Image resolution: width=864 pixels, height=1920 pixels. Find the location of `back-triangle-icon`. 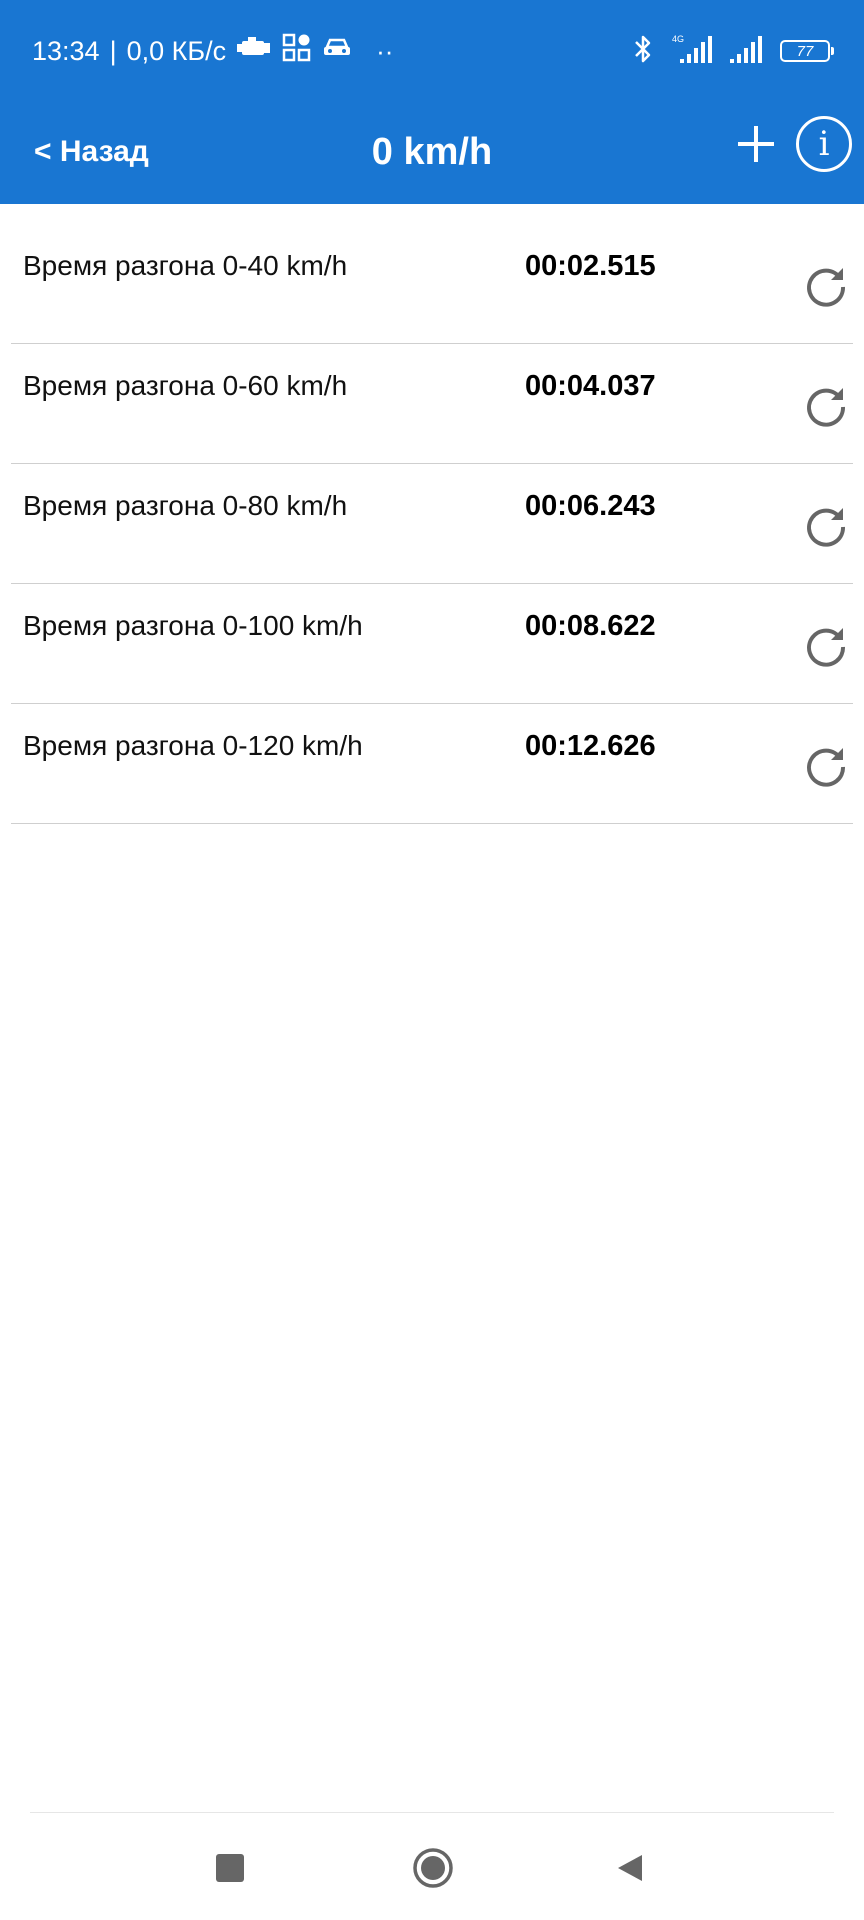

back-triangle-icon is located at coordinates (630, 1868).